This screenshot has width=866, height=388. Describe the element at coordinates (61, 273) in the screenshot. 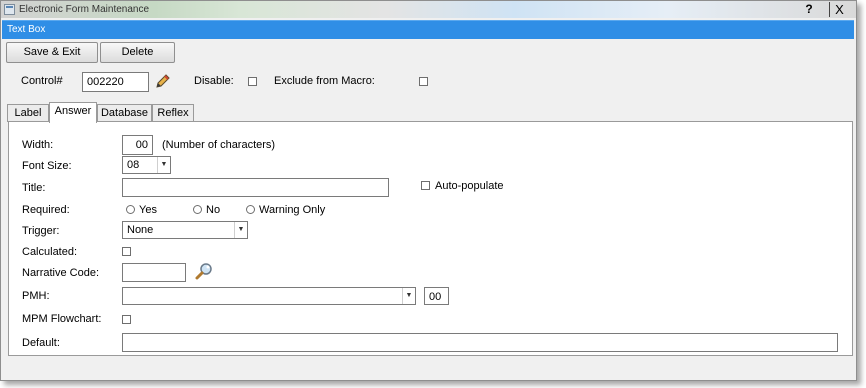

I see `narrative-code-label: Narrative Code:` at that location.